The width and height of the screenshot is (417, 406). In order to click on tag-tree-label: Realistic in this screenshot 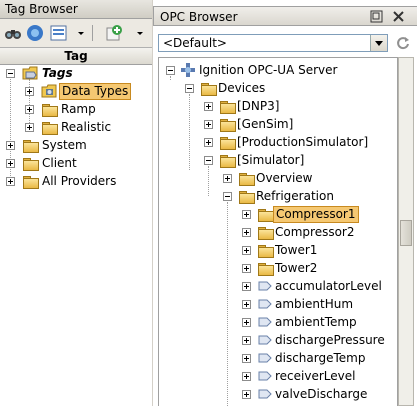, I will do `click(86, 127)`.